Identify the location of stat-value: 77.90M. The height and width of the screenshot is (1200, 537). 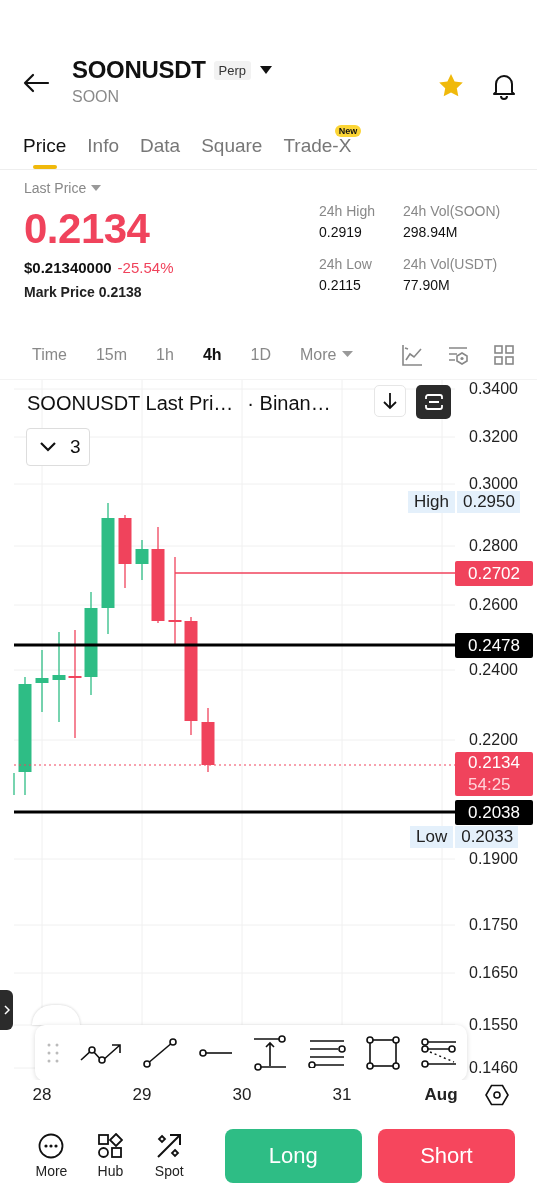
(427, 285).